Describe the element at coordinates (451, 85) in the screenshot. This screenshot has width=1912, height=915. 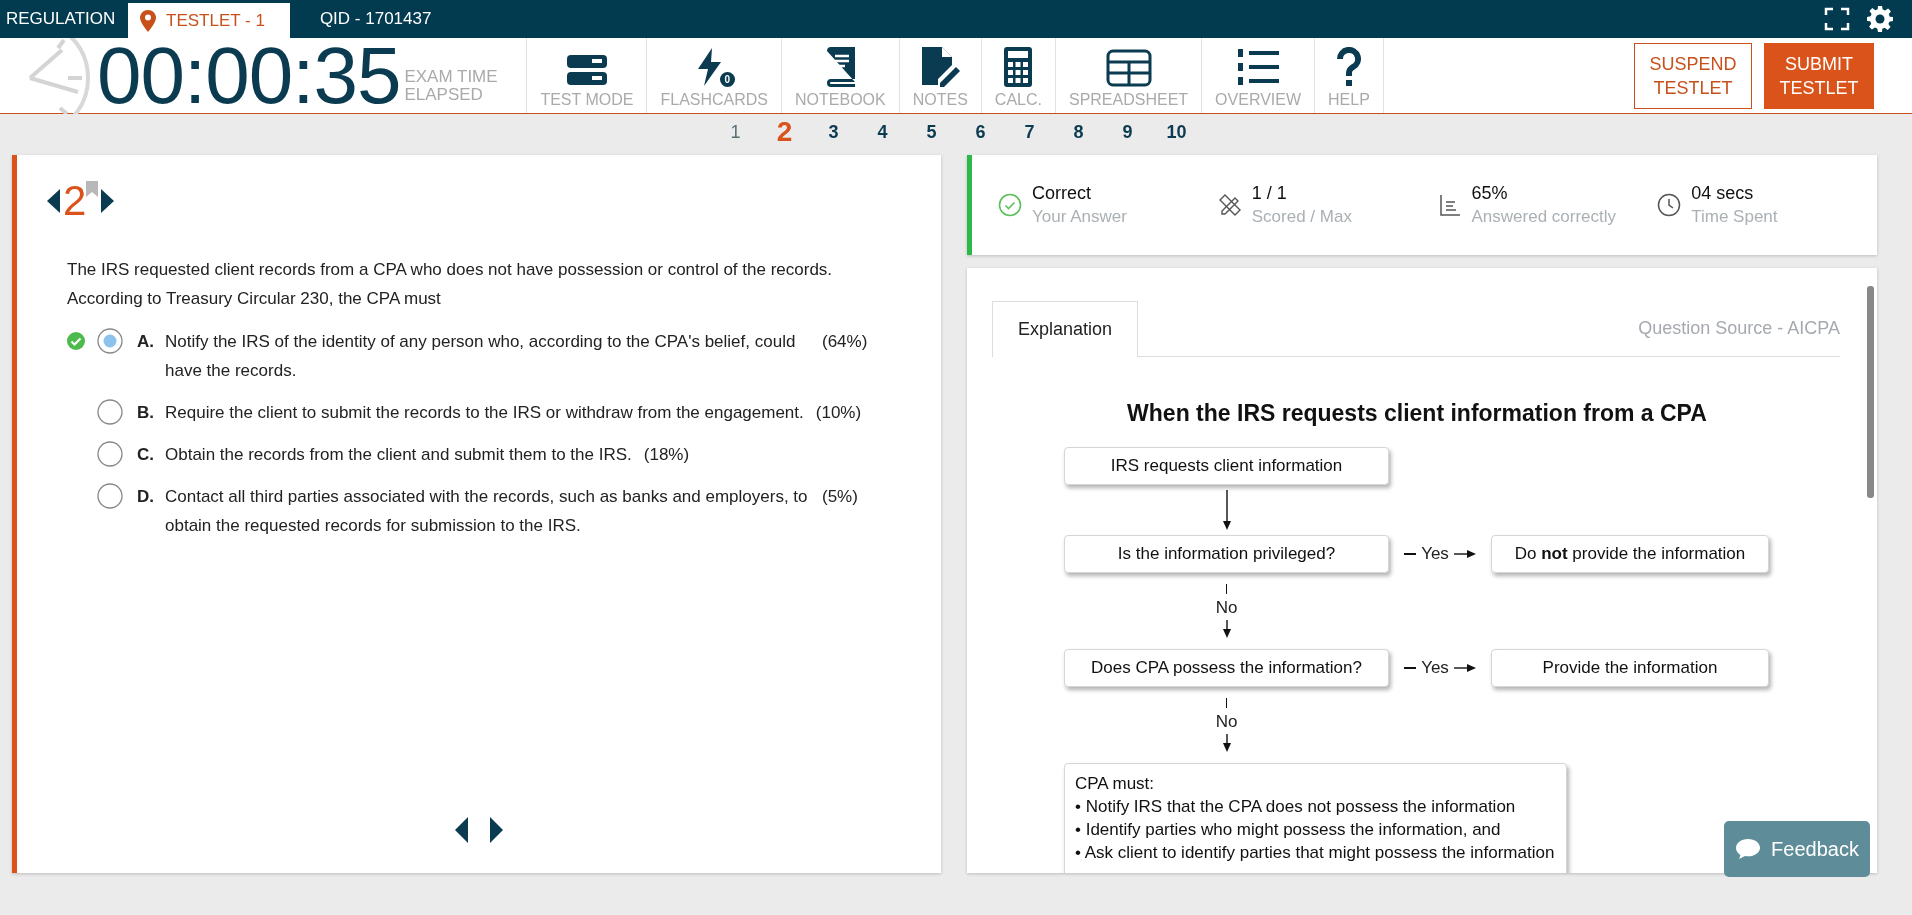
I see `timer-label: EXAM TIME ELAPSED` at that location.